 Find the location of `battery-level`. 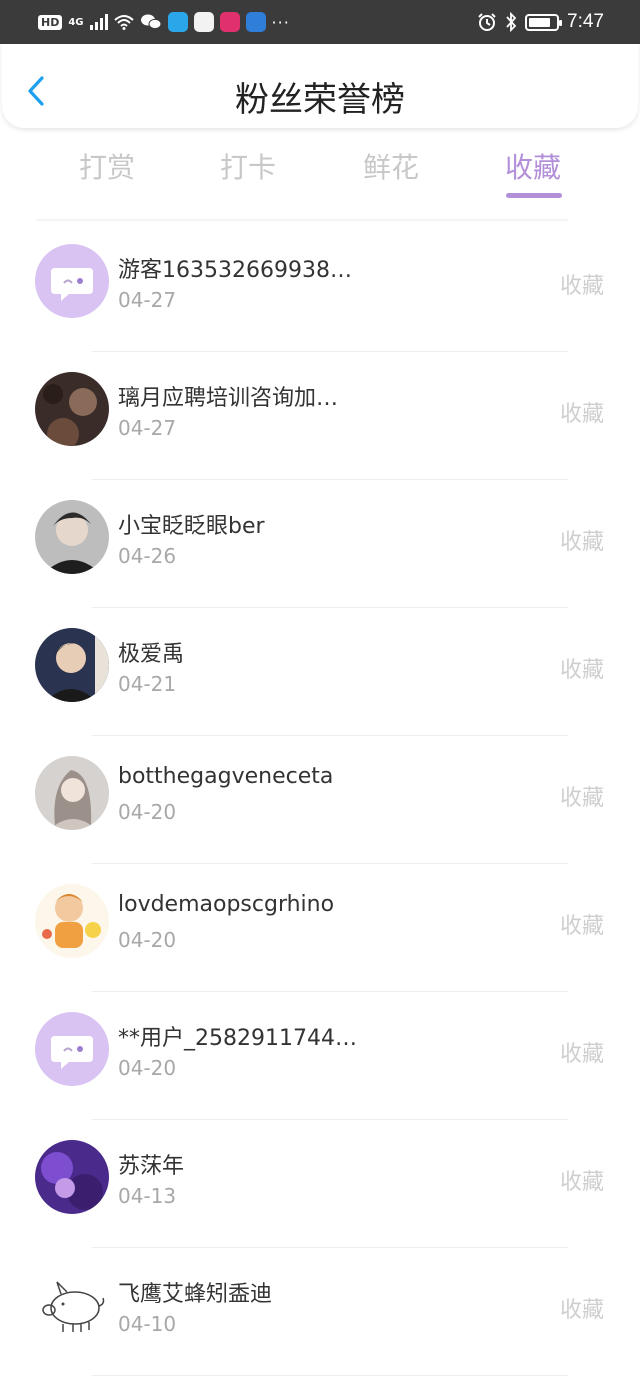

battery-level is located at coordinates (539, 22).